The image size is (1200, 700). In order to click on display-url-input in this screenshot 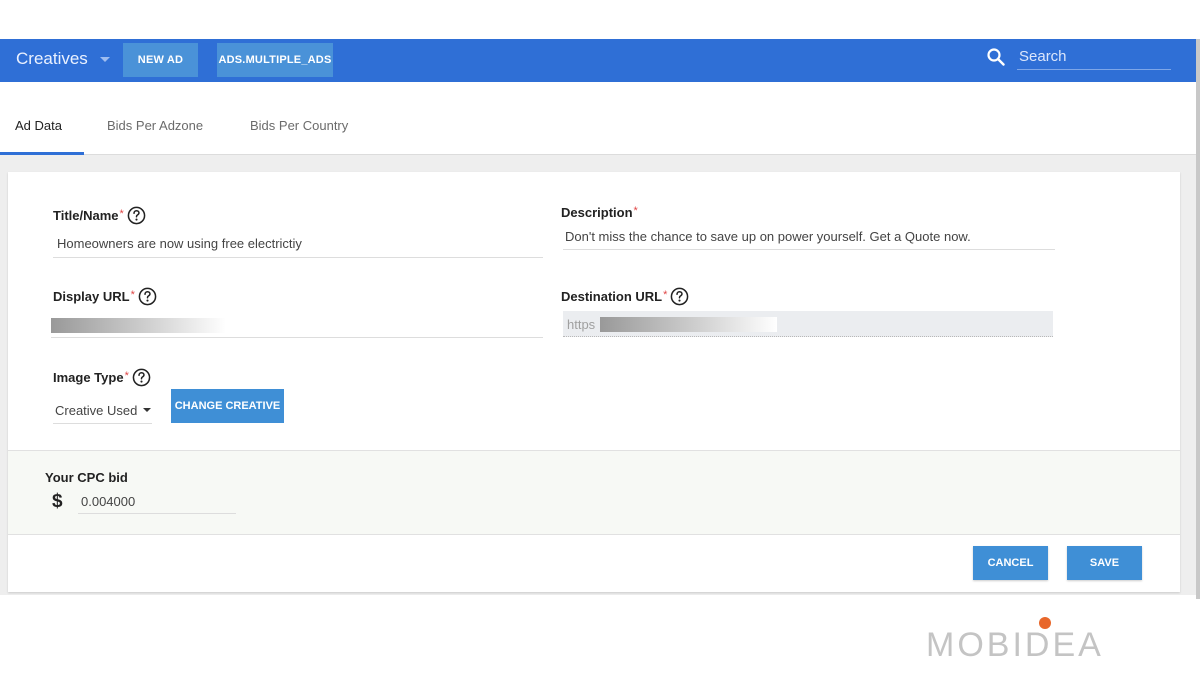, I will do `click(138, 325)`.